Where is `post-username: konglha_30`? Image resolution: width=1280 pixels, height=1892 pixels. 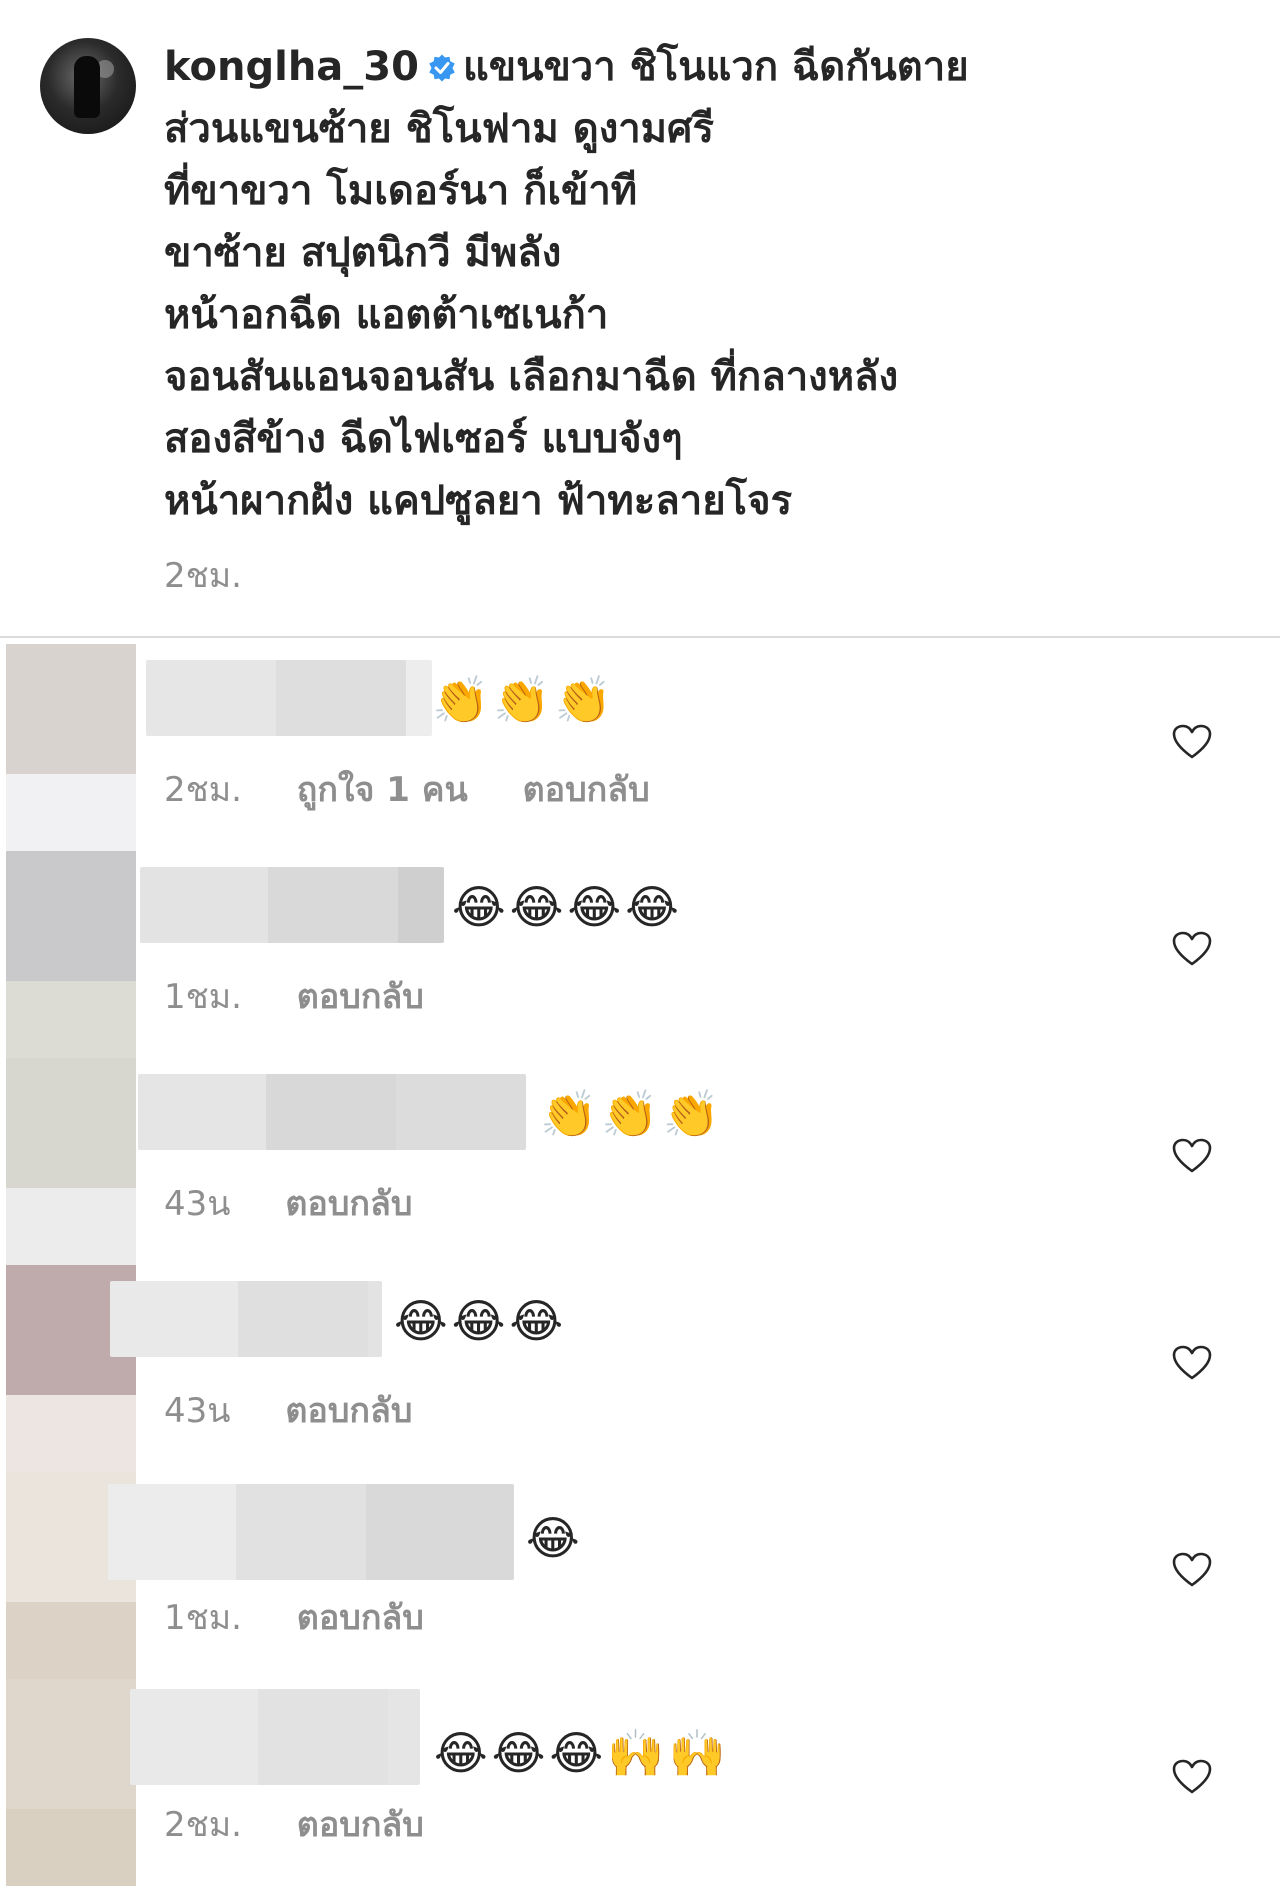 post-username: konglha_30 is located at coordinates (291, 67).